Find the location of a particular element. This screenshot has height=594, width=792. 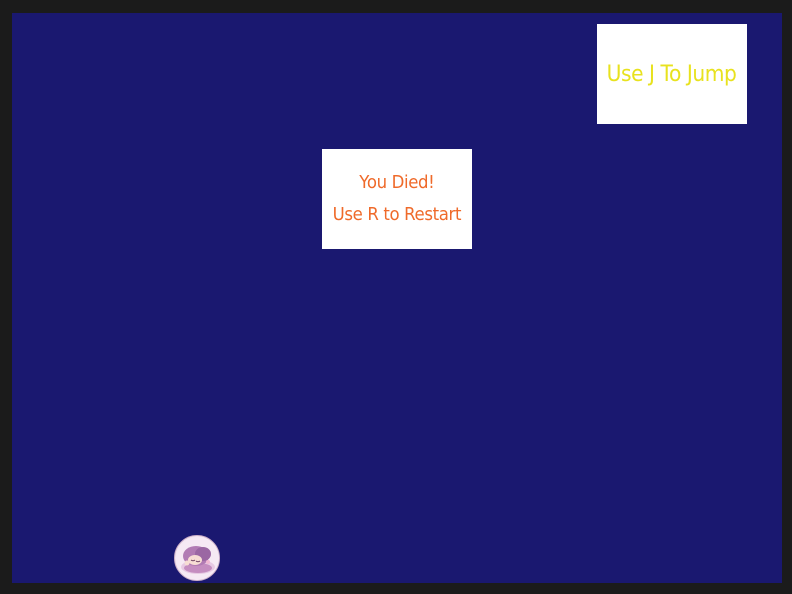

jump-hint-text: Use J To Jump is located at coordinates (672, 74).